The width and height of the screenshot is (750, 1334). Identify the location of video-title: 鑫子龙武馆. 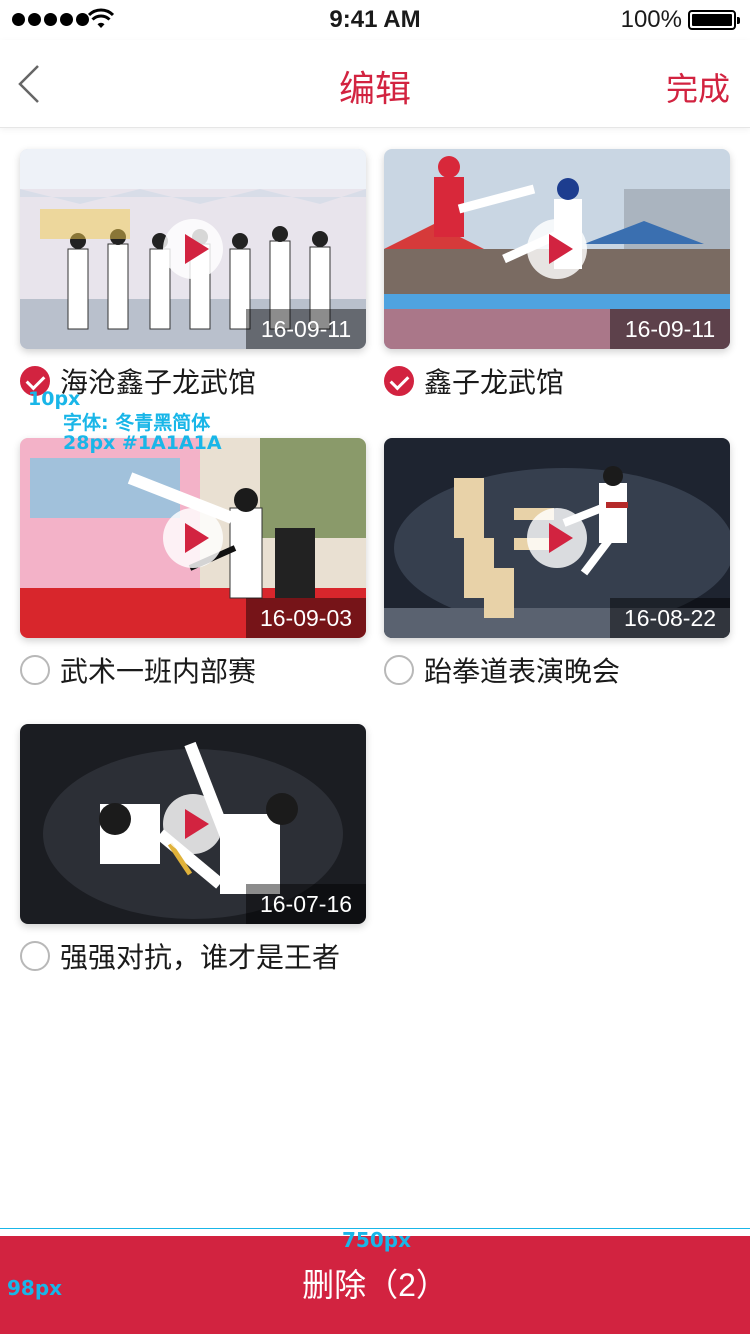
(494, 382).